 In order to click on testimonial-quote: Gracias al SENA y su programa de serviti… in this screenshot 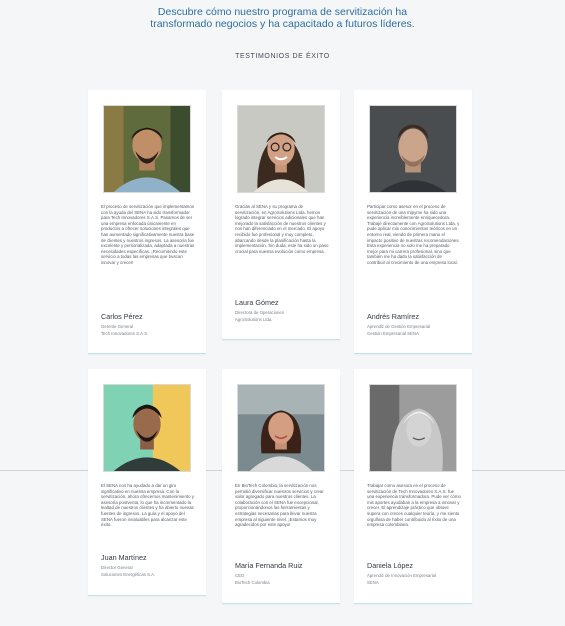, I will do `click(282, 229)`.